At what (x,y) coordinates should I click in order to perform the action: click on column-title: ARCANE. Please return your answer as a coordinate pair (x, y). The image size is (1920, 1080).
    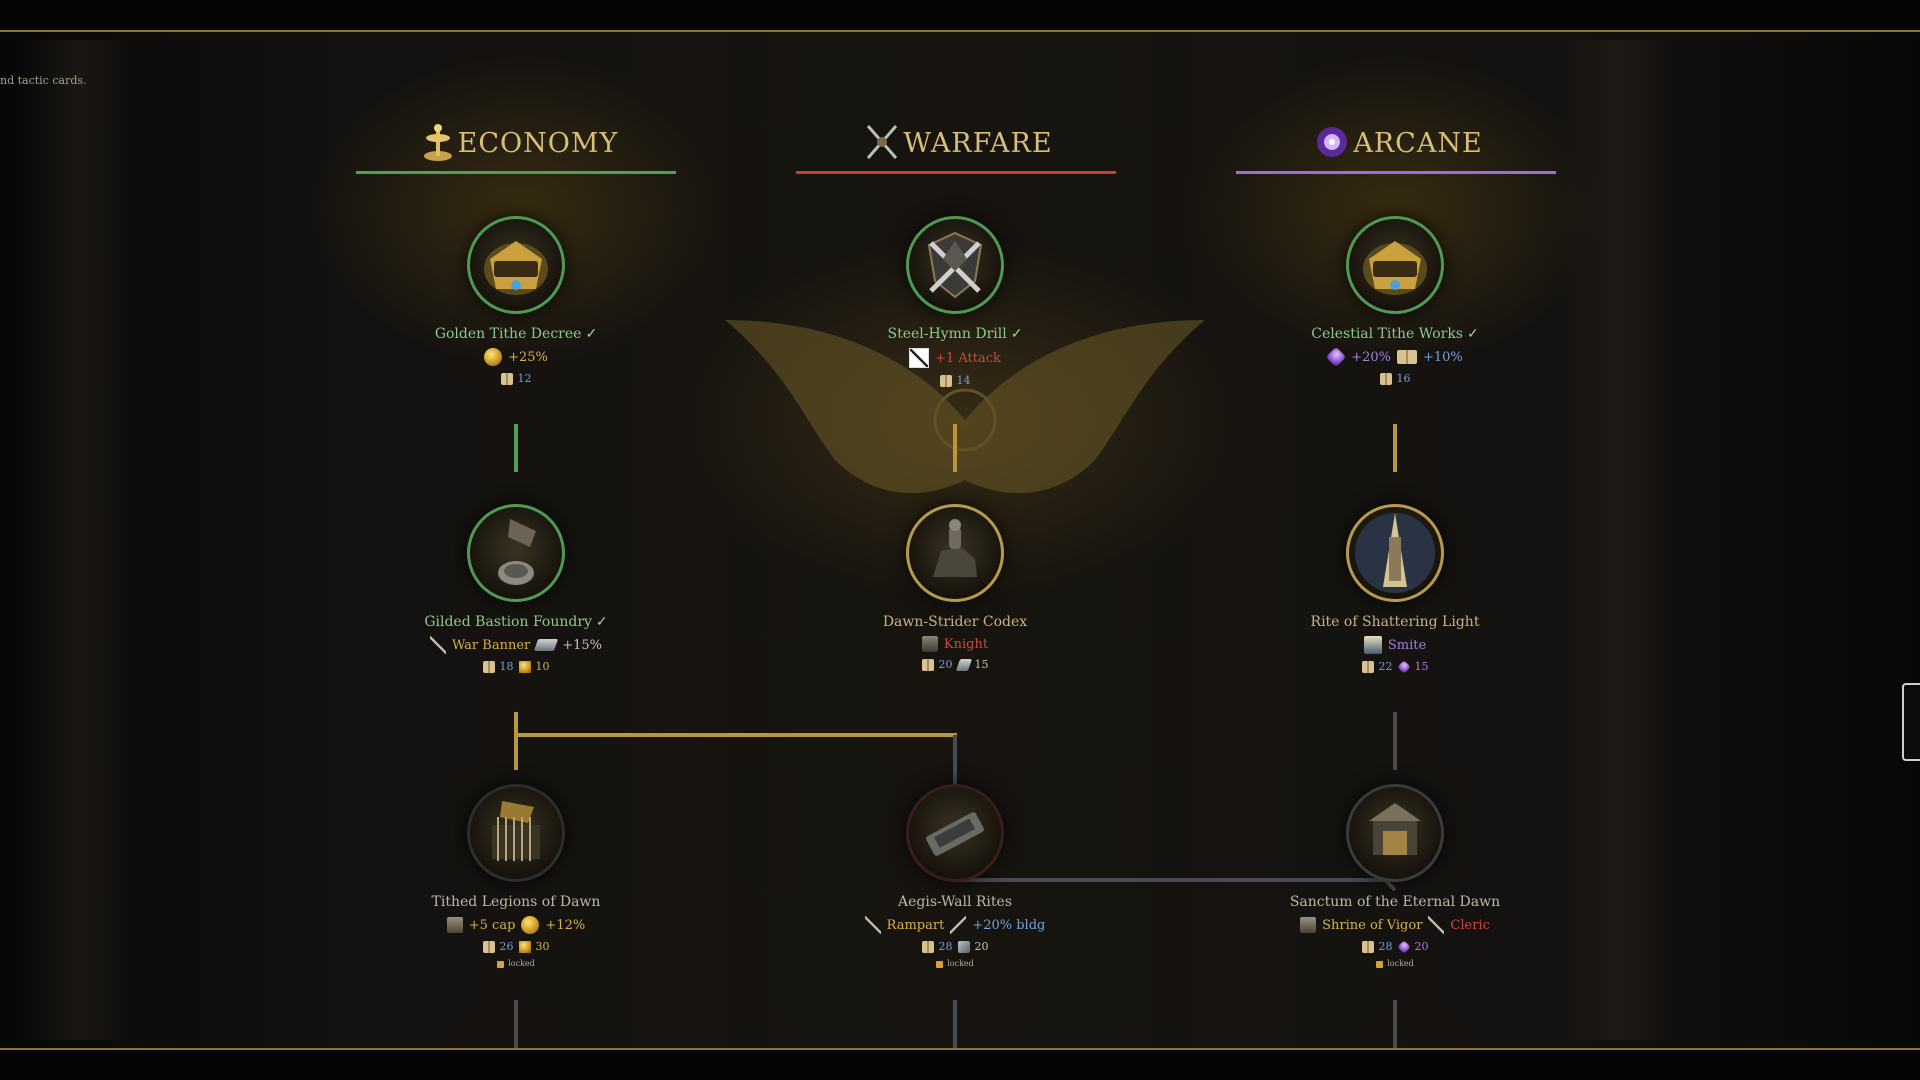
    Looking at the image, I should click on (1418, 143).